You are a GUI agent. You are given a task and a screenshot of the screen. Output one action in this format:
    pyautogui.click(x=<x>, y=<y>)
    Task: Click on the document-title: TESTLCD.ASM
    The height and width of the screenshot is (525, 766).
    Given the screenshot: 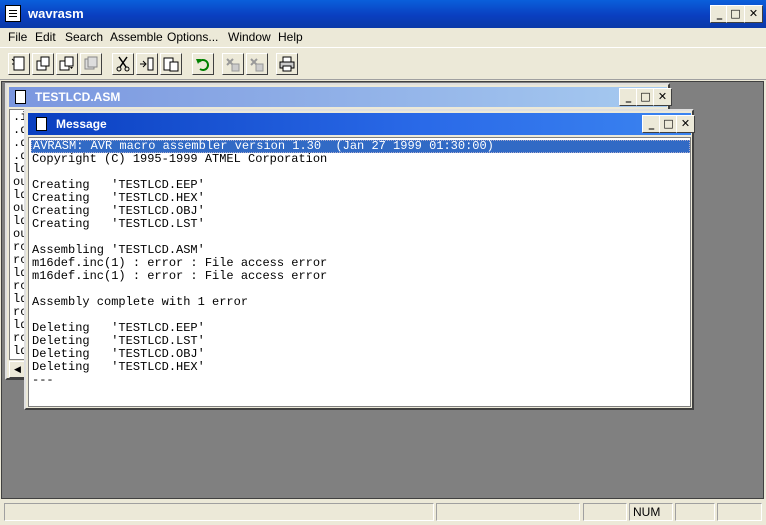 What is the action you would take?
    pyautogui.click(x=78, y=97)
    